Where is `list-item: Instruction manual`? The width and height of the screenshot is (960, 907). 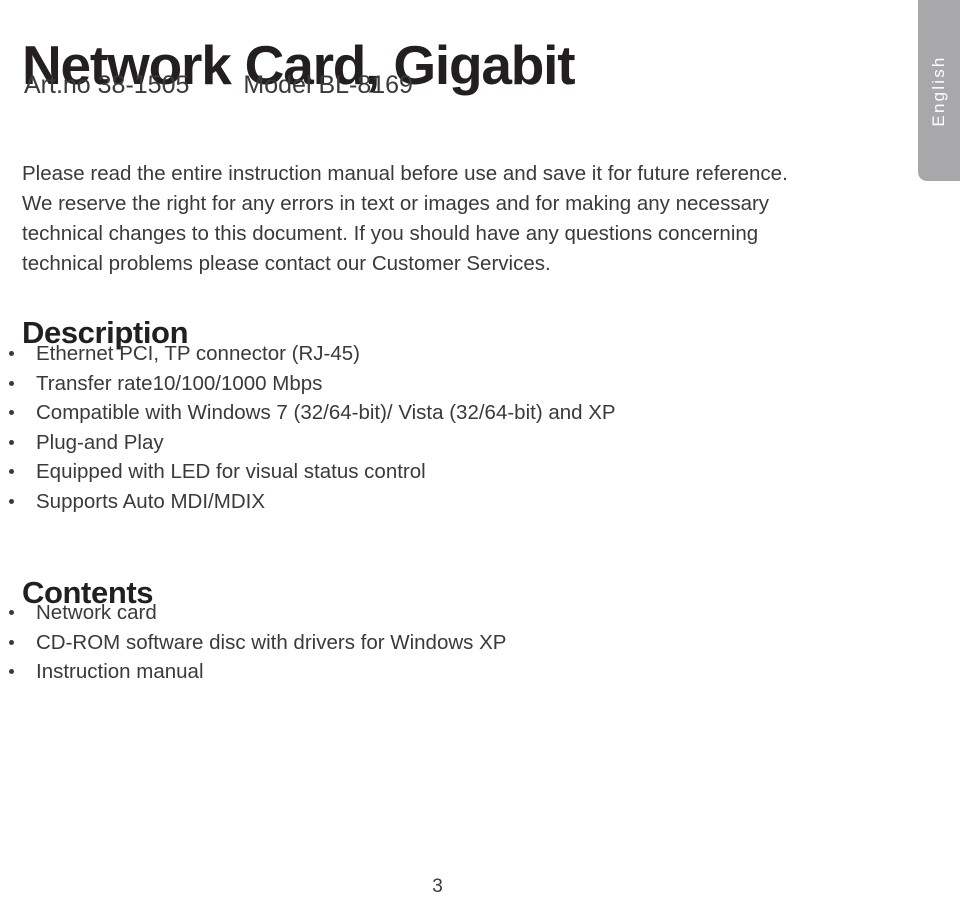 list-item: Instruction manual is located at coordinates (253, 672).